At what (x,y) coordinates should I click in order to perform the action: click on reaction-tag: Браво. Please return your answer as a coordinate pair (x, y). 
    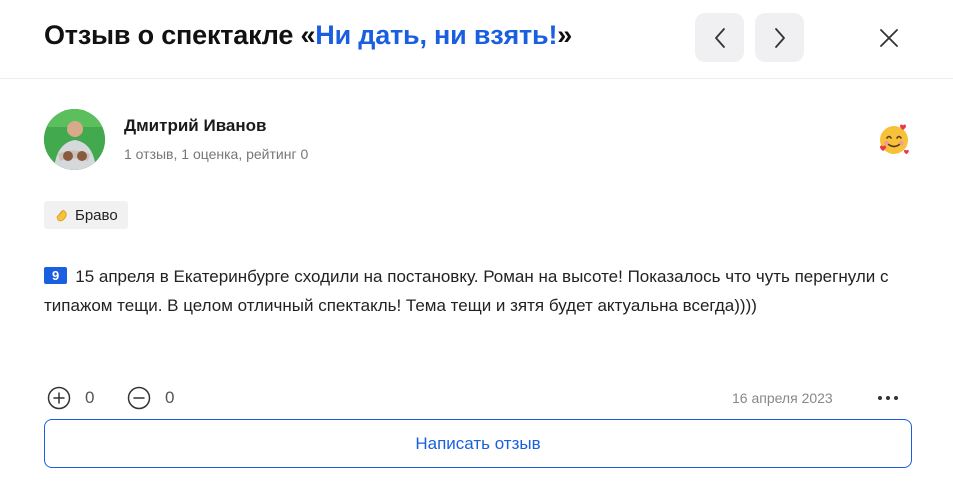
    Looking at the image, I should click on (86, 215).